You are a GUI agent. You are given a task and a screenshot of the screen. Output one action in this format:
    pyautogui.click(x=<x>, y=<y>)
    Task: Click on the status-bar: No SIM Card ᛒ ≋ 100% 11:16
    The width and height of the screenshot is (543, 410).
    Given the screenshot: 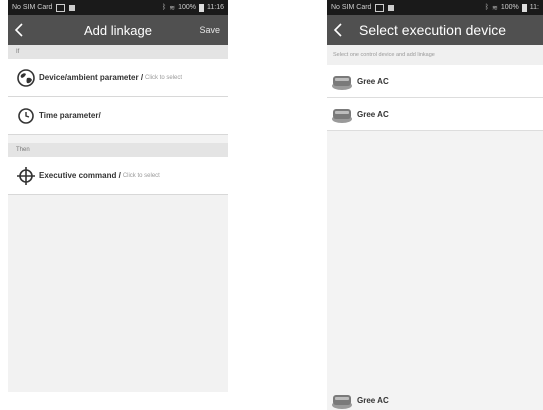 What is the action you would take?
    pyautogui.click(x=118, y=7)
    